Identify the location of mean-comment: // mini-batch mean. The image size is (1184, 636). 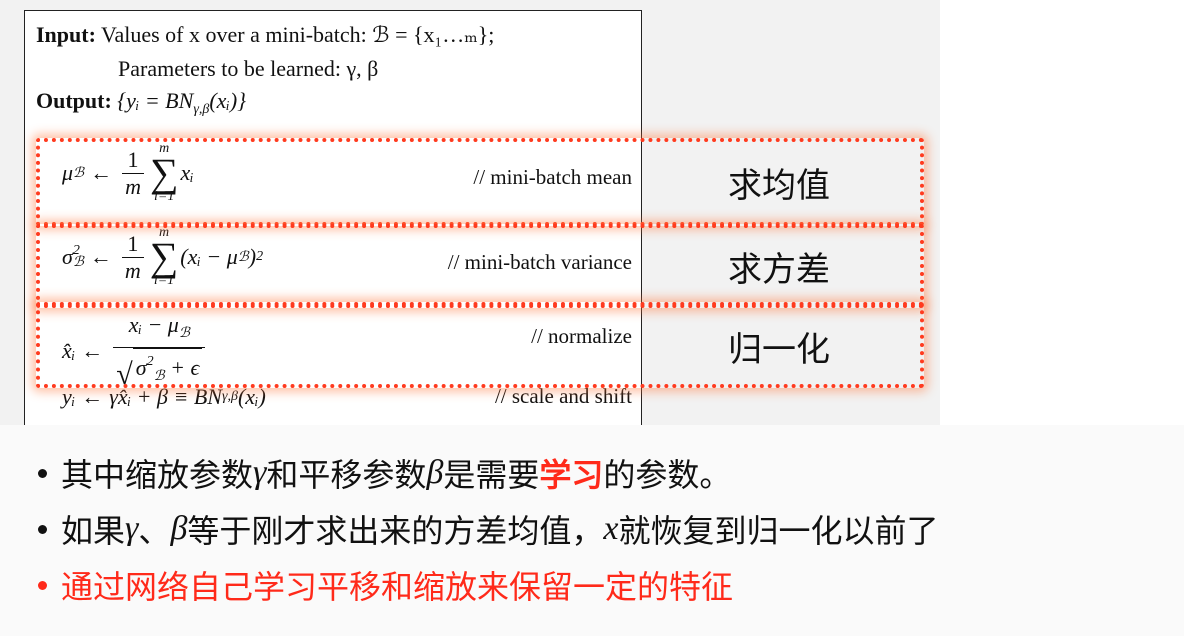
(552, 177).